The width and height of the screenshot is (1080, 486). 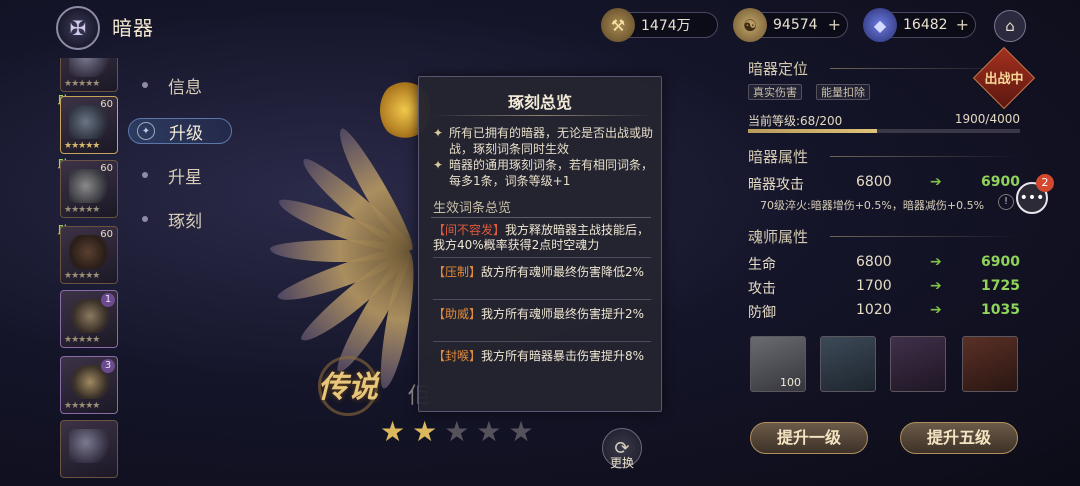 I want to click on bullet-text: 所有已拥有的暗器，无论是否出战或助战，琢刻词条同时生效, so click(x=551, y=141).